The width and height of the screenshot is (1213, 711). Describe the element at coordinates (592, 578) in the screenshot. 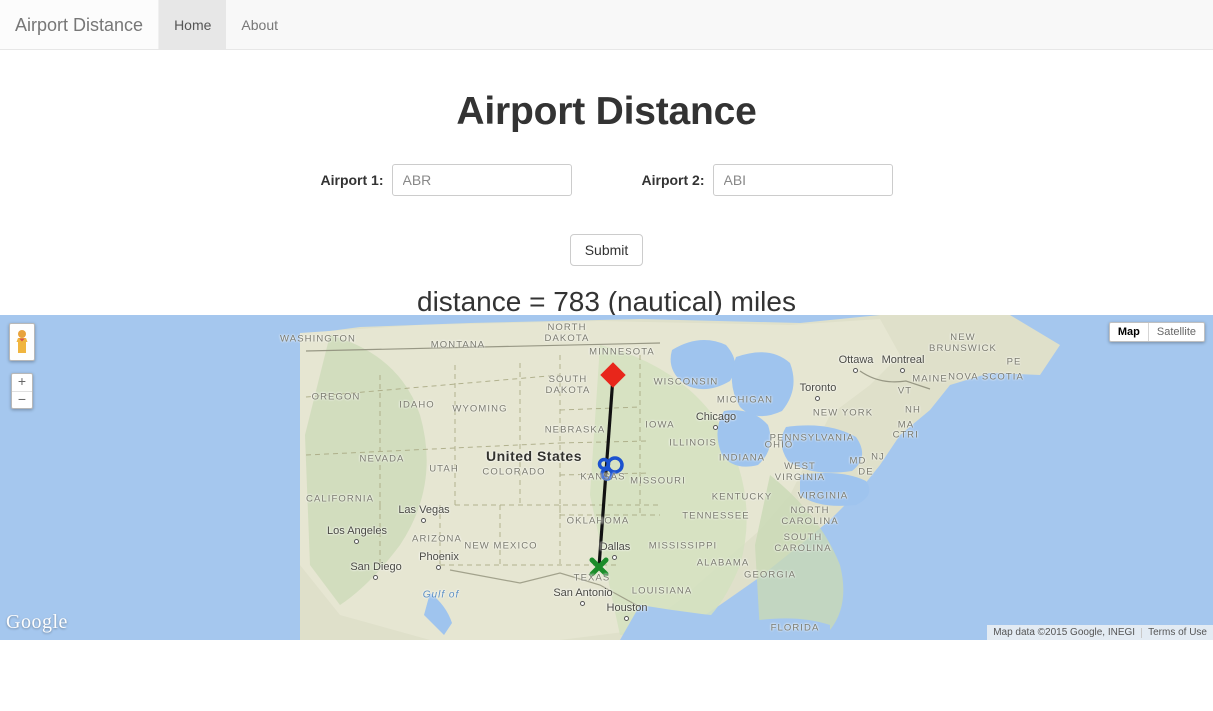

I see `state-label: TEXAS` at that location.